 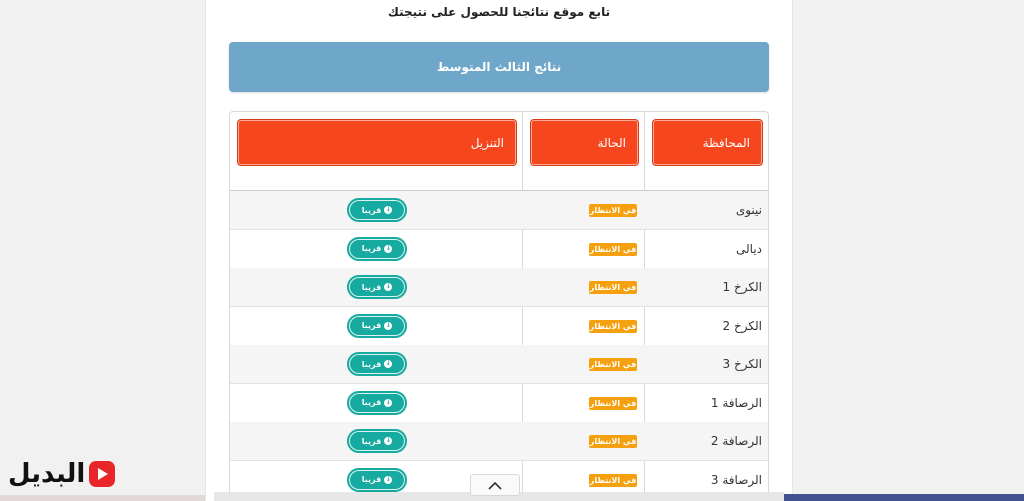 I want to click on province-cell: الرصافة 1, so click(x=736, y=402).